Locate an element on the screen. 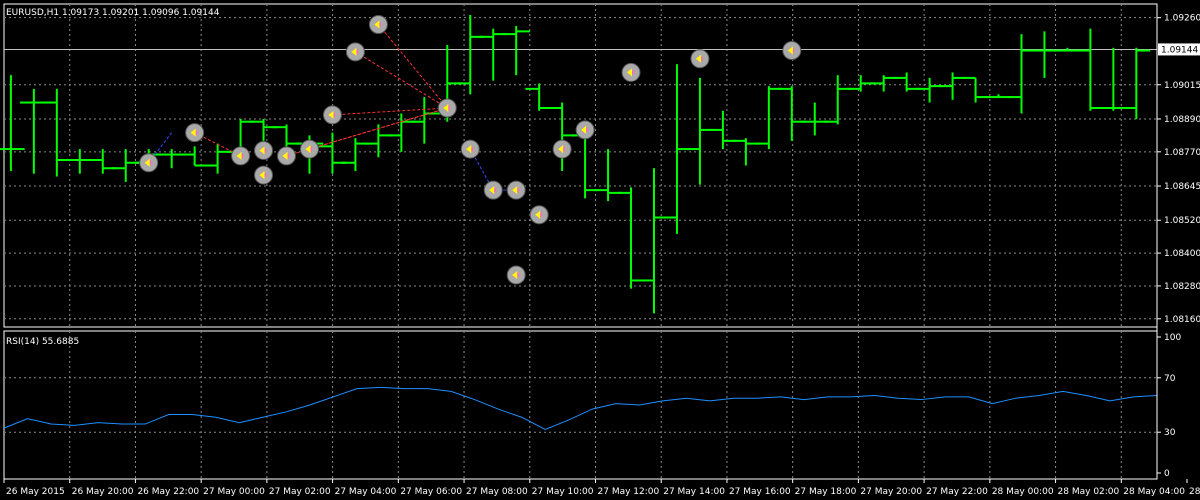  time-tick-label: 28 May 04:00 is located at coordinates (1154, 492).